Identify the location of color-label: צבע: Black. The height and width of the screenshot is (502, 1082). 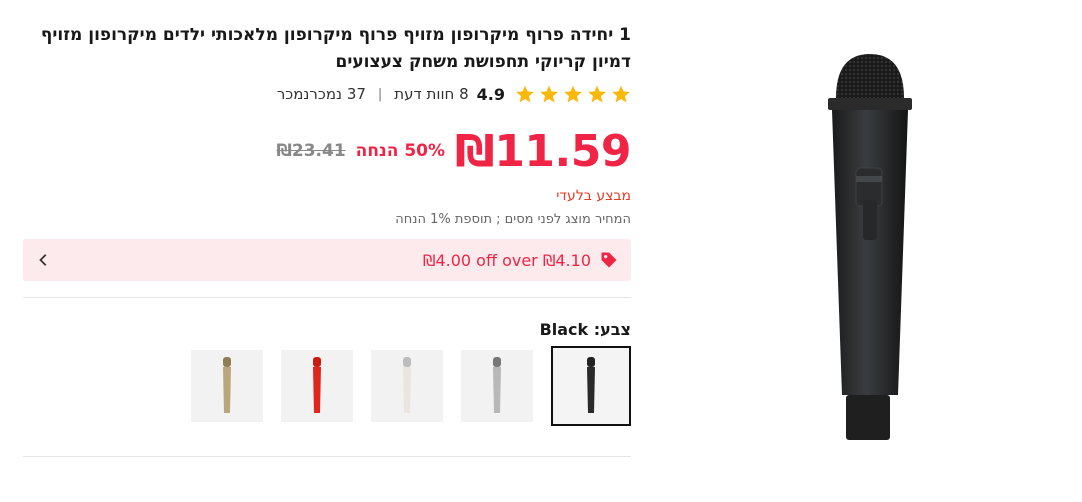
(585, 329).